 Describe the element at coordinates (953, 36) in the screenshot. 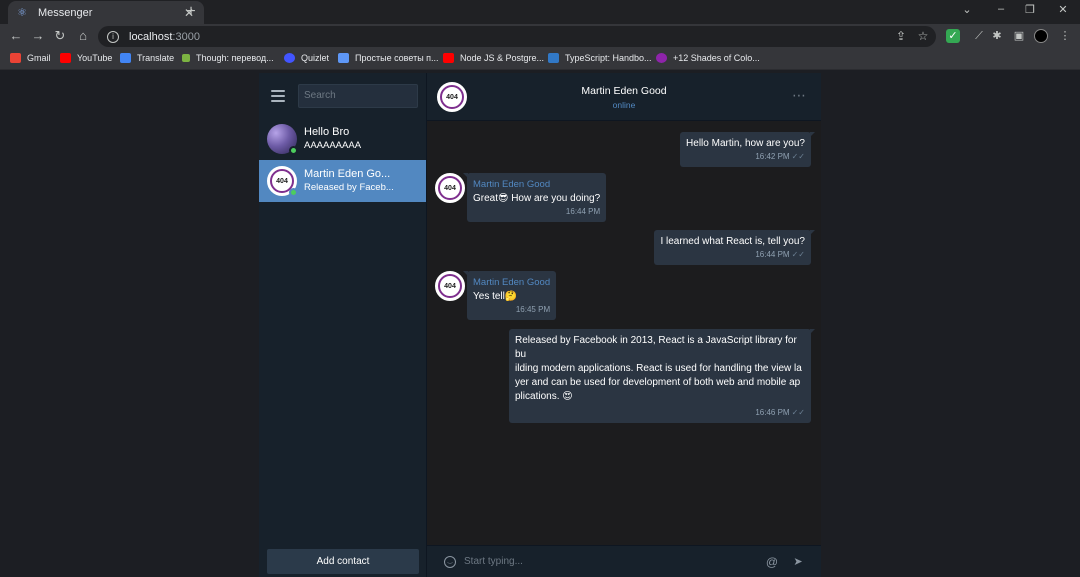

I see `shield-extension-icon: ✓` at that location.